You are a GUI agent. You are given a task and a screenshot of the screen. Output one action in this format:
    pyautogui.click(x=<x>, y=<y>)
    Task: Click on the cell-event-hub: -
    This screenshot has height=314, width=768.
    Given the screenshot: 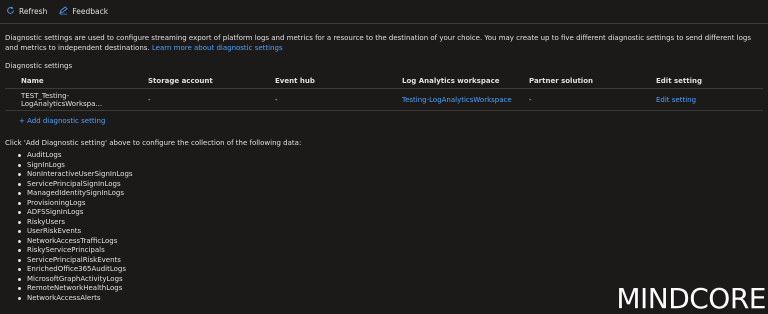 What is the action you would take?
    pyautogui.click(x=276, y=99)
    